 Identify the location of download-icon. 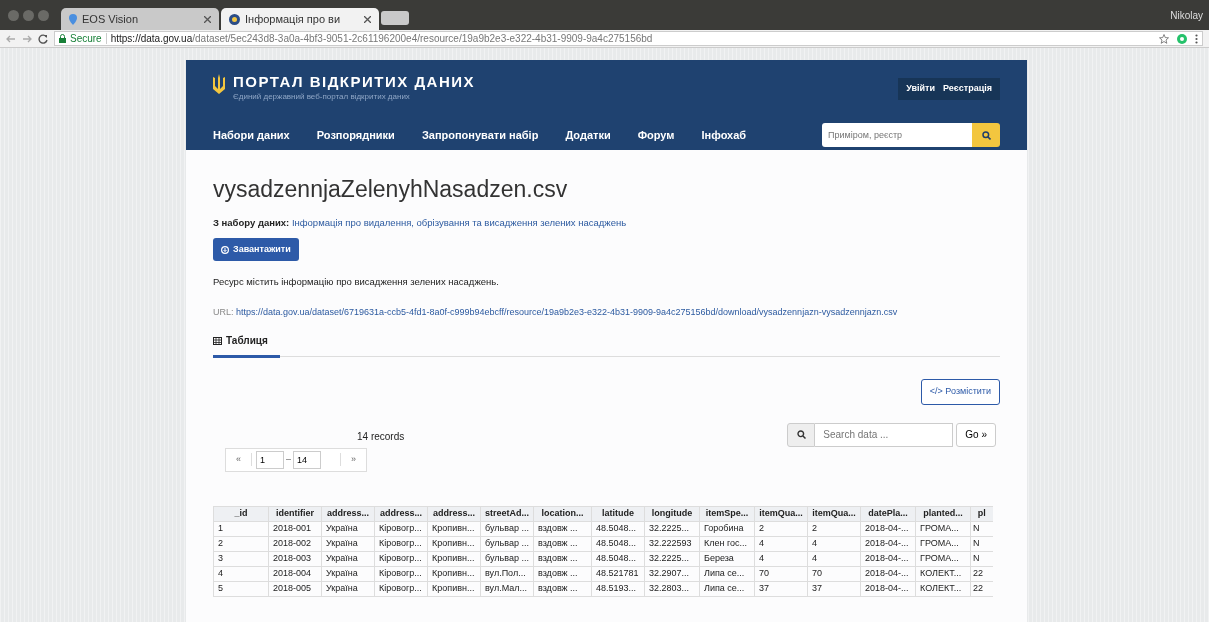
(225, 249).